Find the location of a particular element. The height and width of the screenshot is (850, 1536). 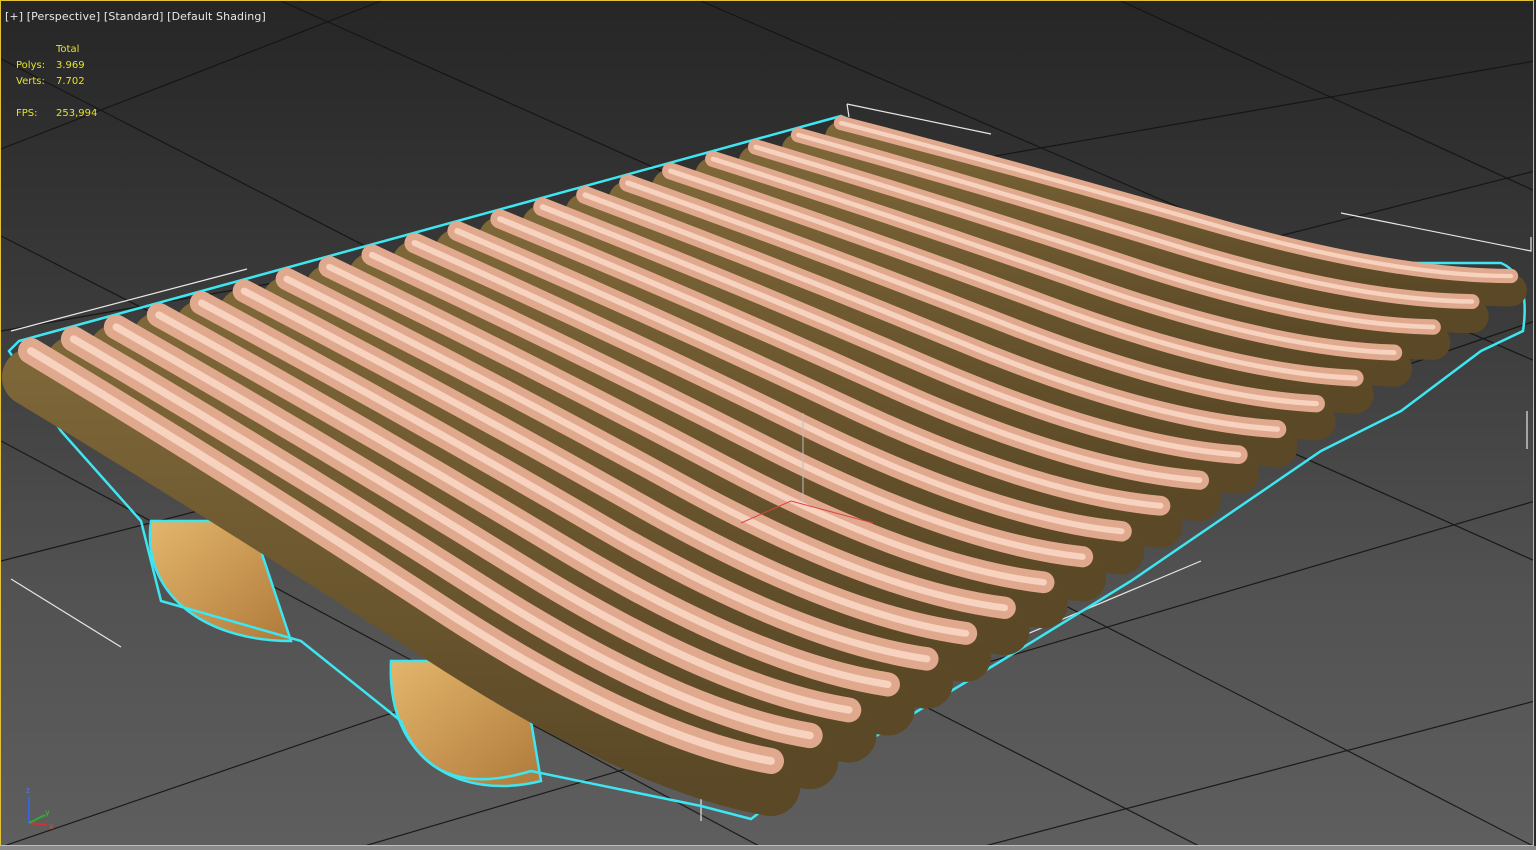

stats-header-row: Total is located at coordinates (56, 50).